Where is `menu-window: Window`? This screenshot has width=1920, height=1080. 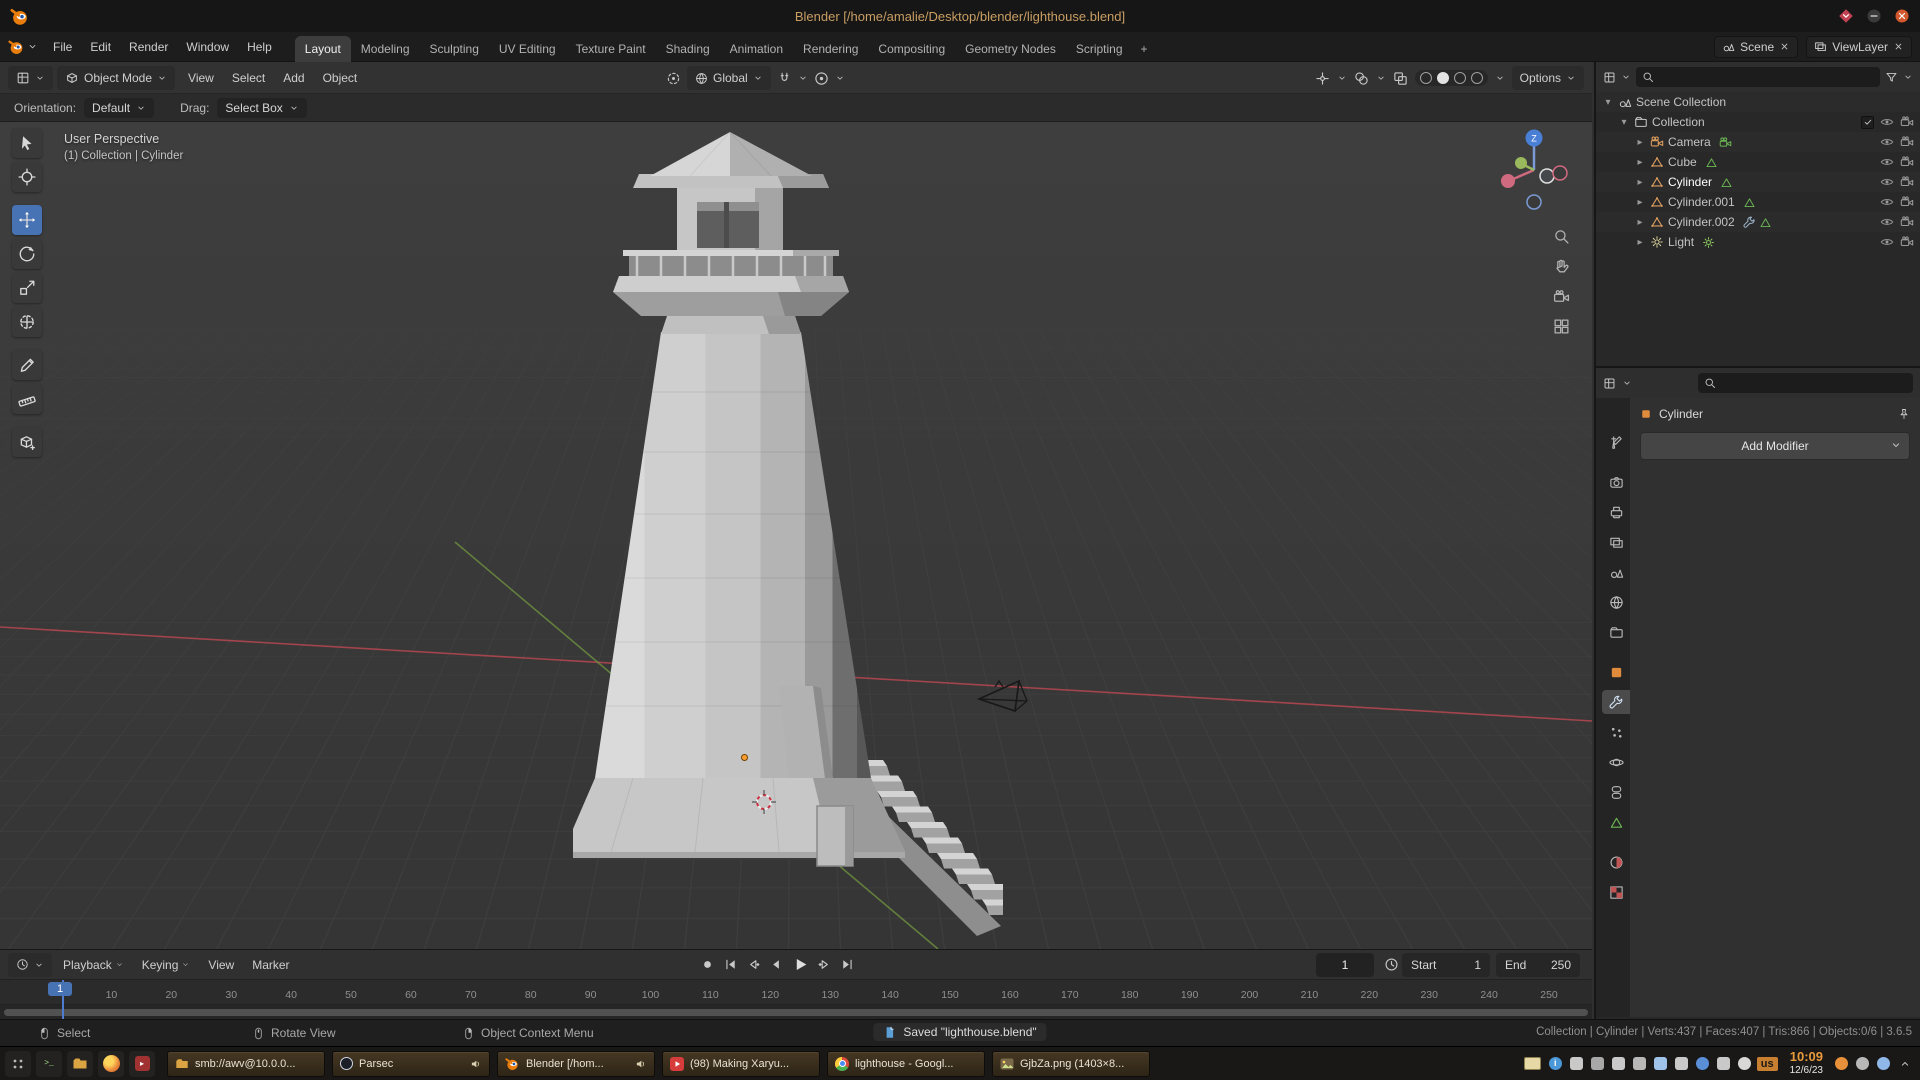
menu-window: Window is located at coordinates (207, 47).